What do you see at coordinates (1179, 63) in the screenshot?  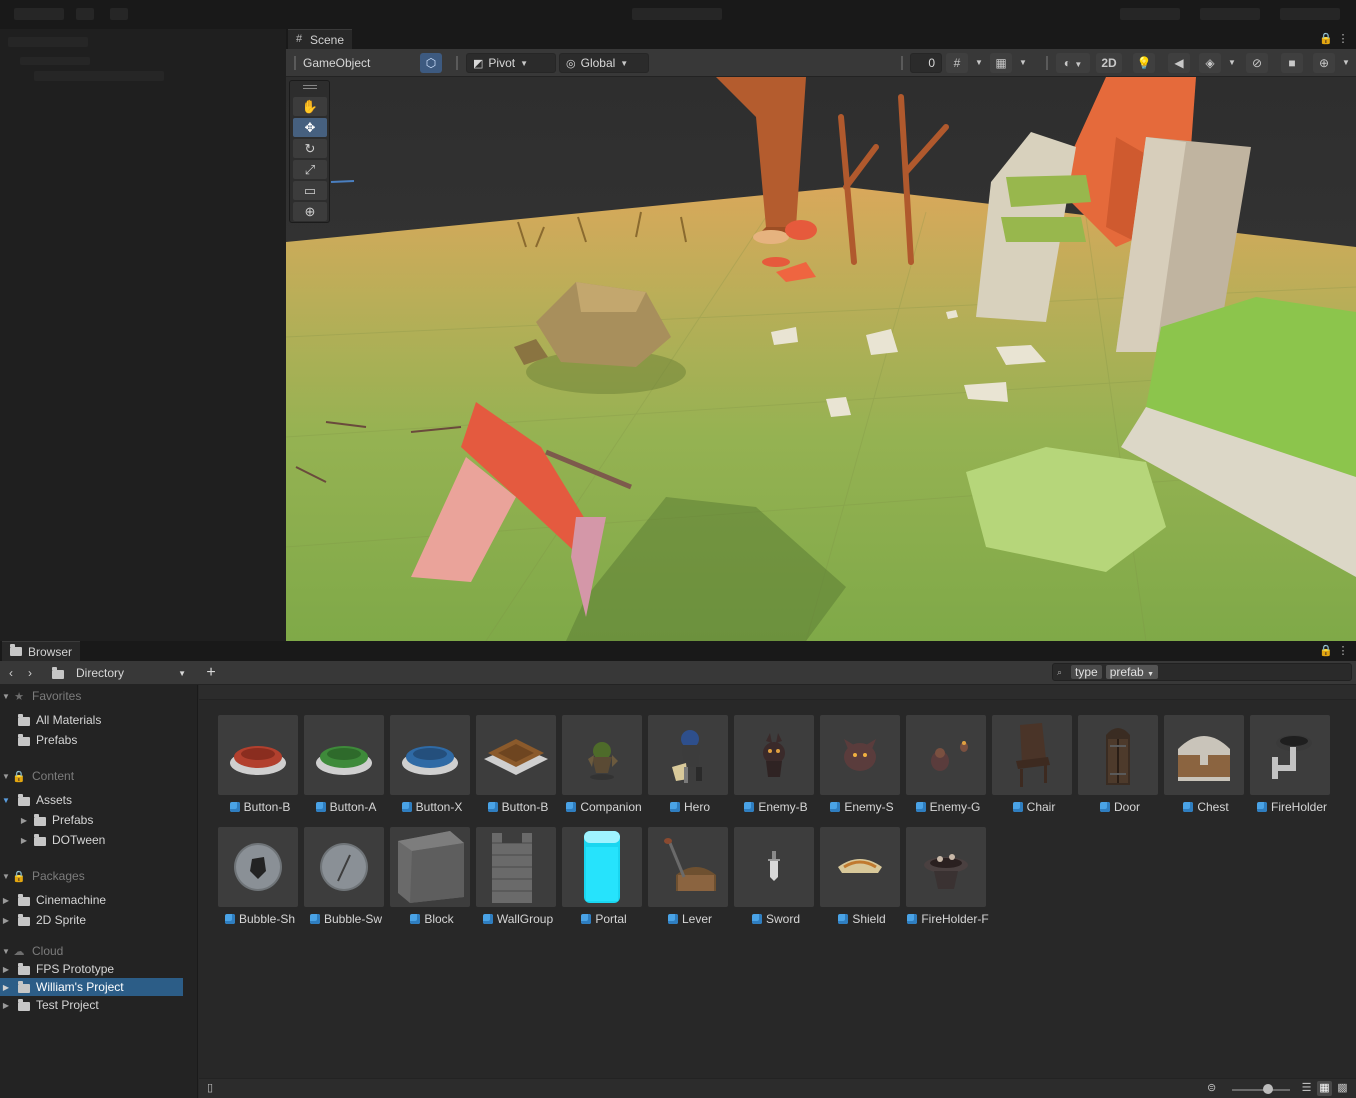 I see `audio-icon: ◀` at bounding box center [1179, 63].